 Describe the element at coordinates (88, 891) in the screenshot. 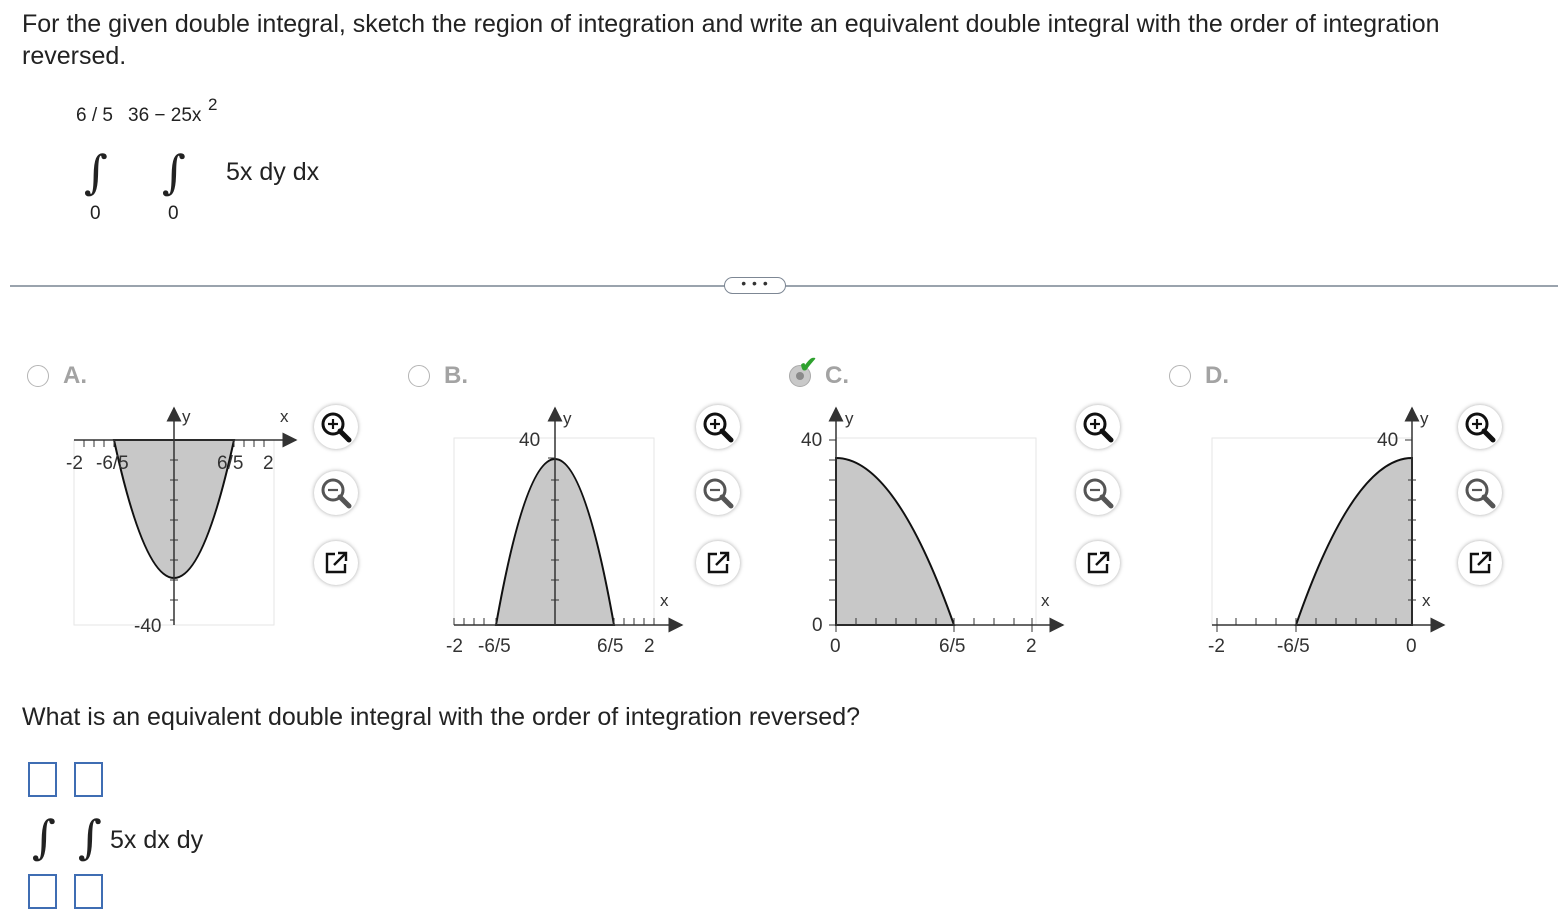

I see `inner-lower-limit-input` at that location.